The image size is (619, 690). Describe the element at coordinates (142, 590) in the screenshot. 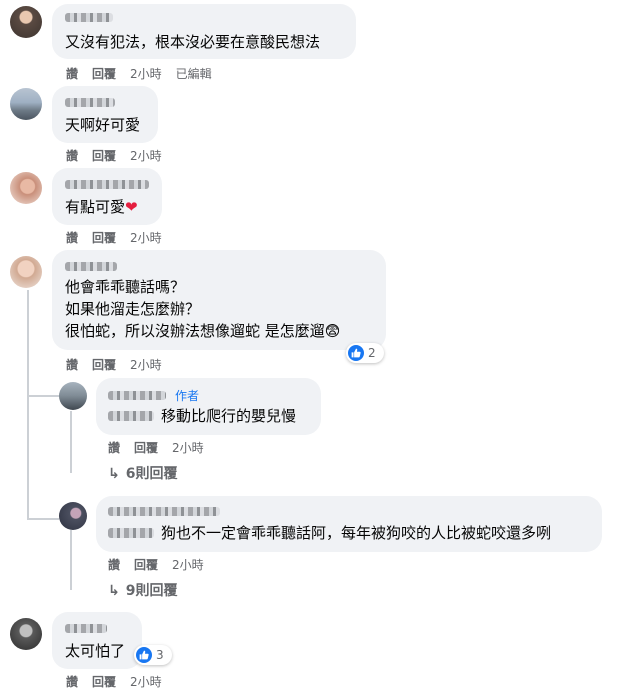

I see `view-more-replies-button: ↳ 9則回覆` at that location.